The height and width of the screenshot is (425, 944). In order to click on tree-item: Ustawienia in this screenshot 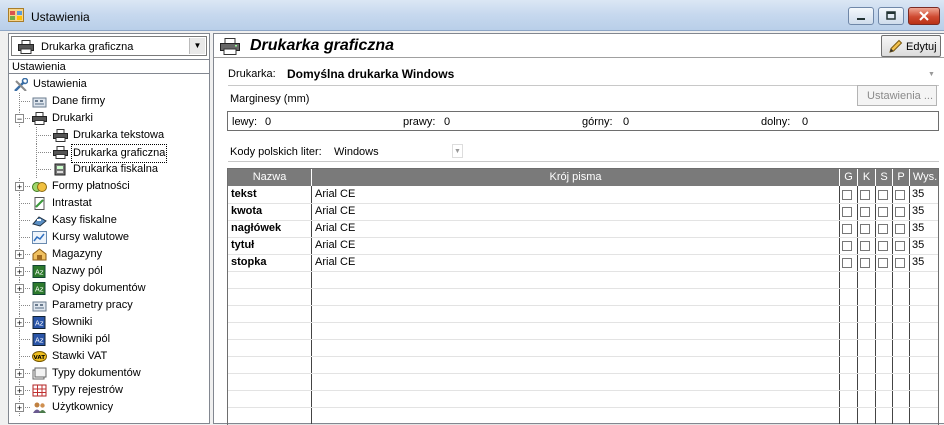, I will do `click(109, 84)`.